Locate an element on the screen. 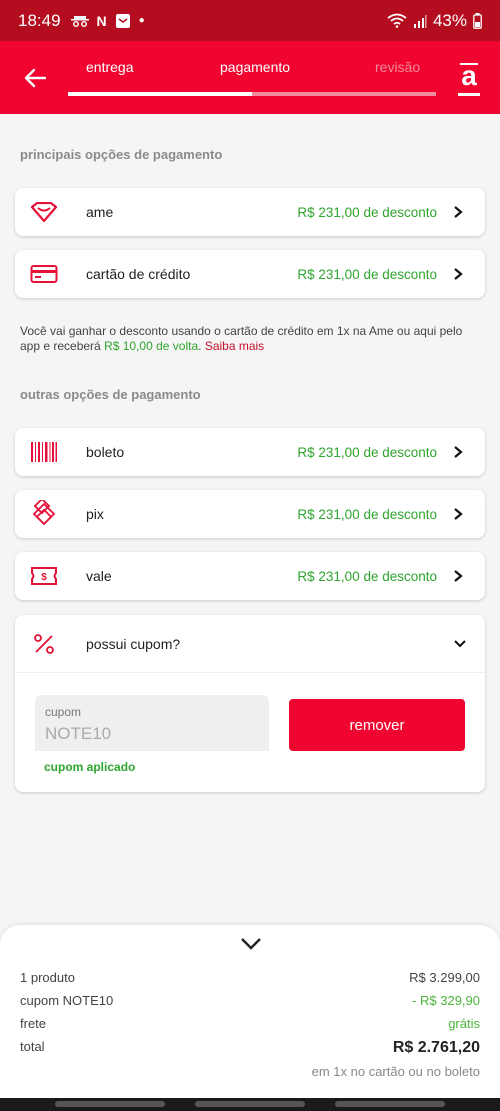 The width and height of the screenshot is (500, 1111). battery-icon is located at coordinates (477, 20).